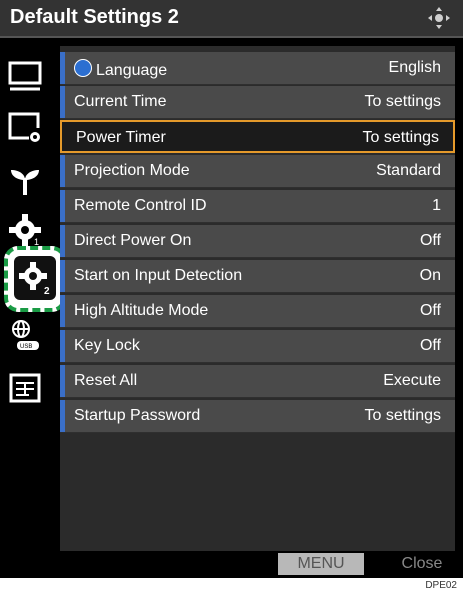  What do you see at coordinates (257, 241) in the screenshot?
I see `row-direct-power-on: Direct Power On Off` at bounding box center [257, 241].